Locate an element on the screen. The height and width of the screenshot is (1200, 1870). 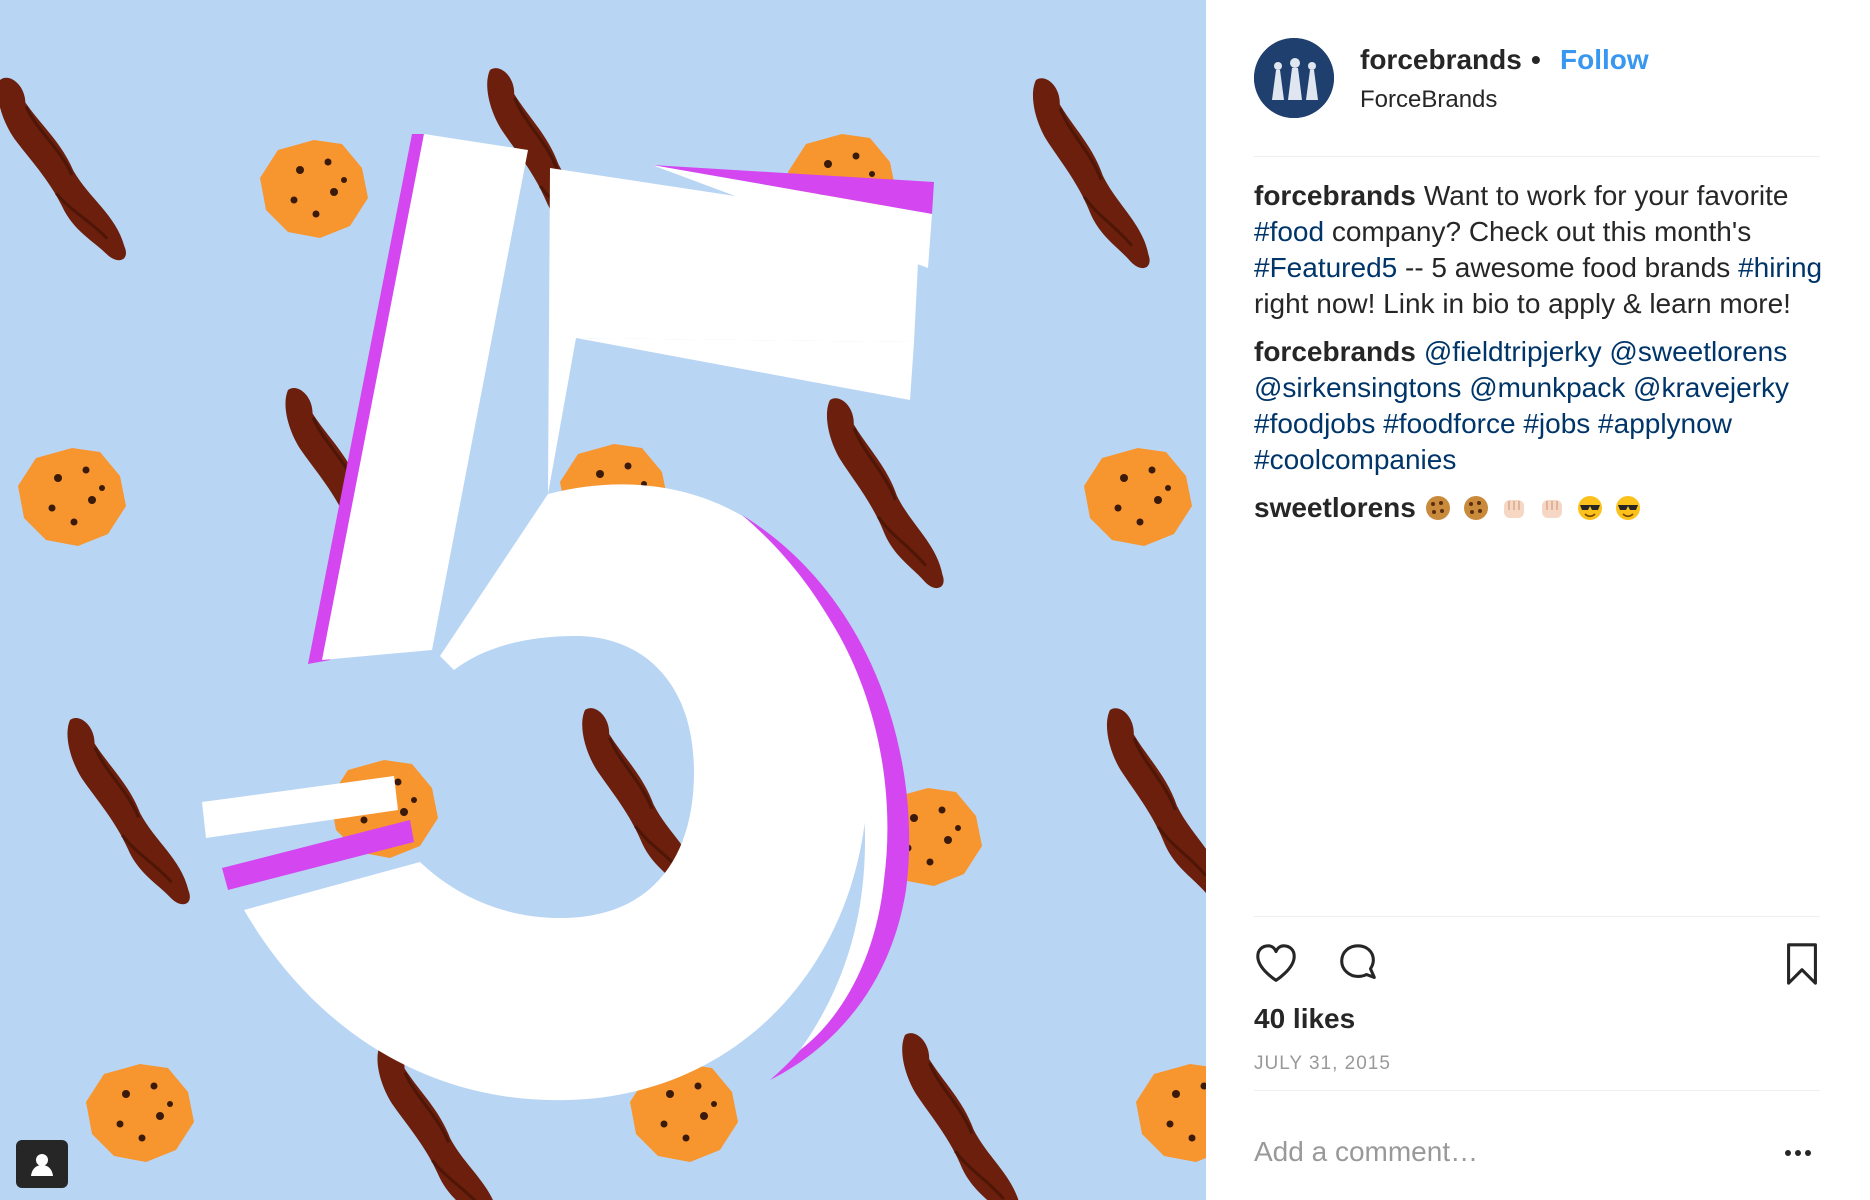
post-header: forcebrands • Follow ForceBrands is located at coordinates (1537, 97).